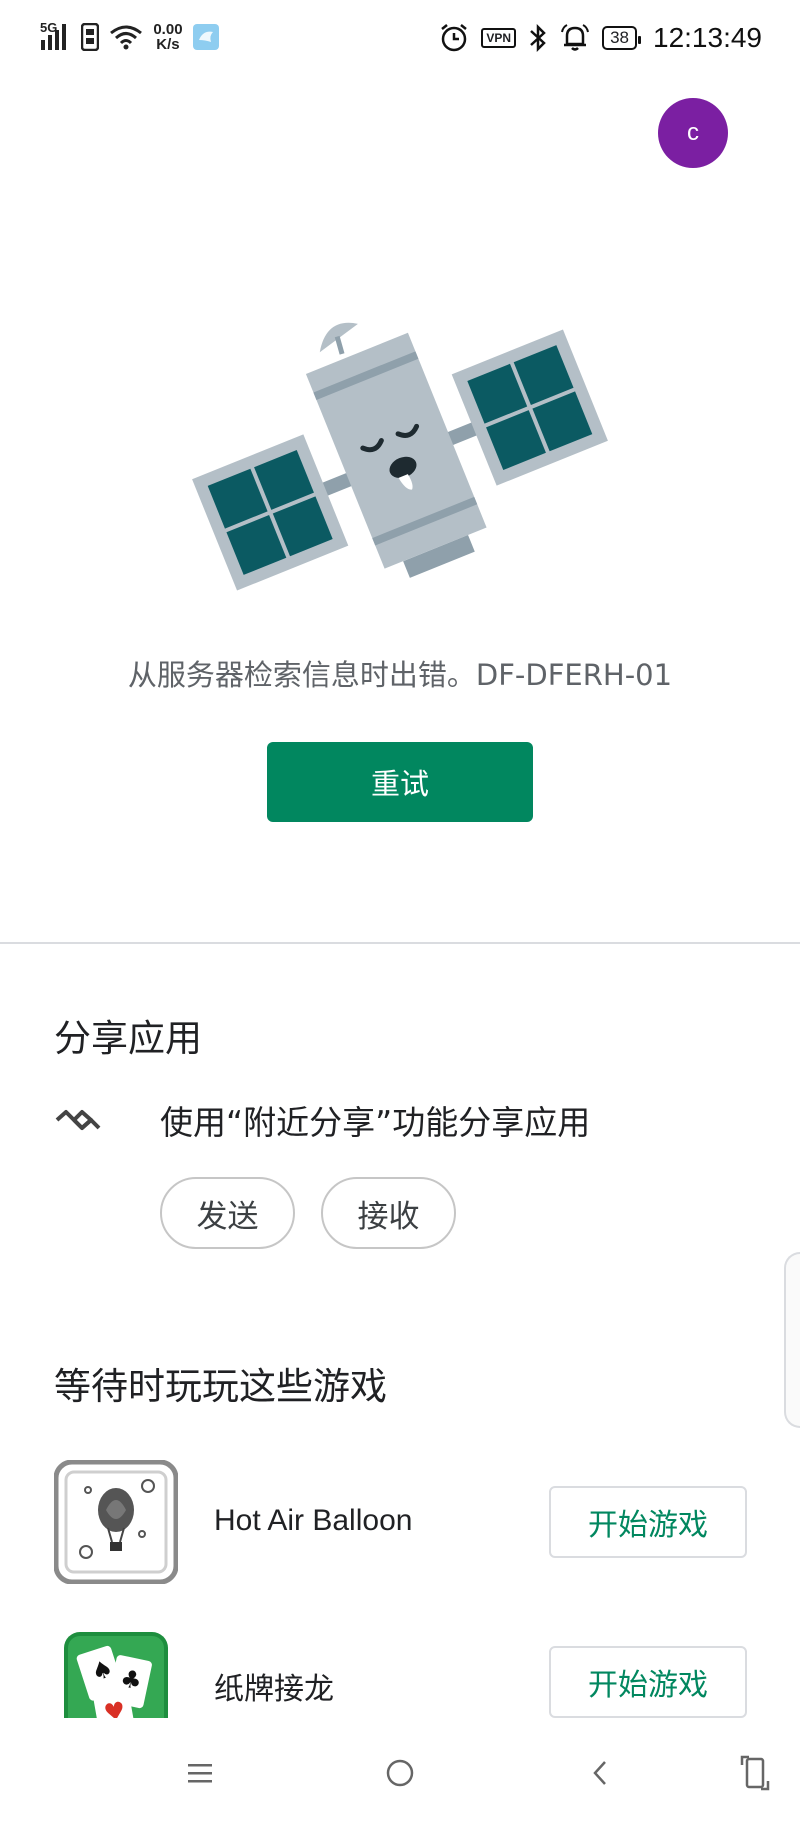 This screenshot has height=1822, width=800. I want to click on receive-chip-button: 接收, so click(388, 1213).